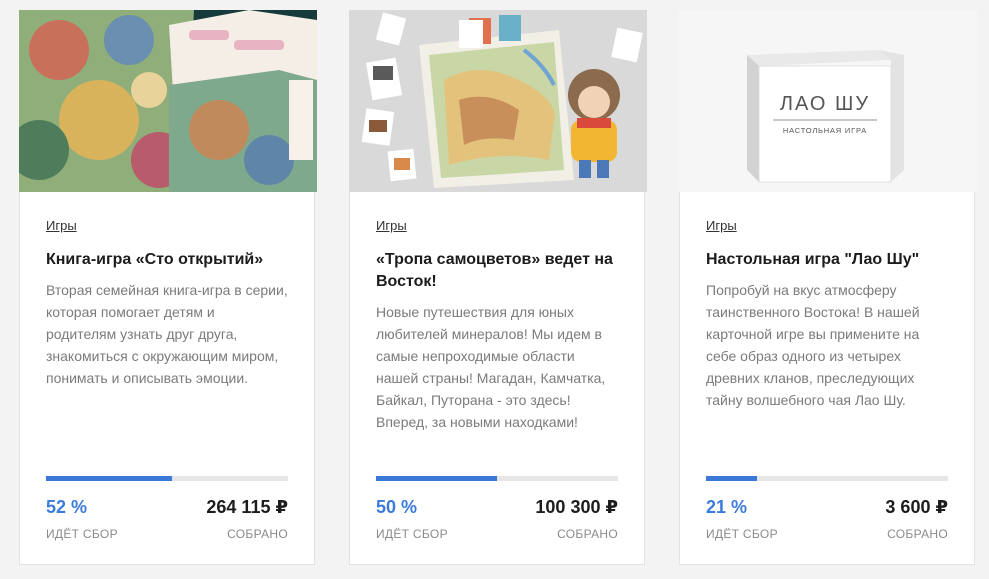 The width and height of the screenshot is (989, 579). What do you see at coordinates (727, 507) in the screenshot?
I see `percent-funded: 21 %` at bounding box center [727, 507].